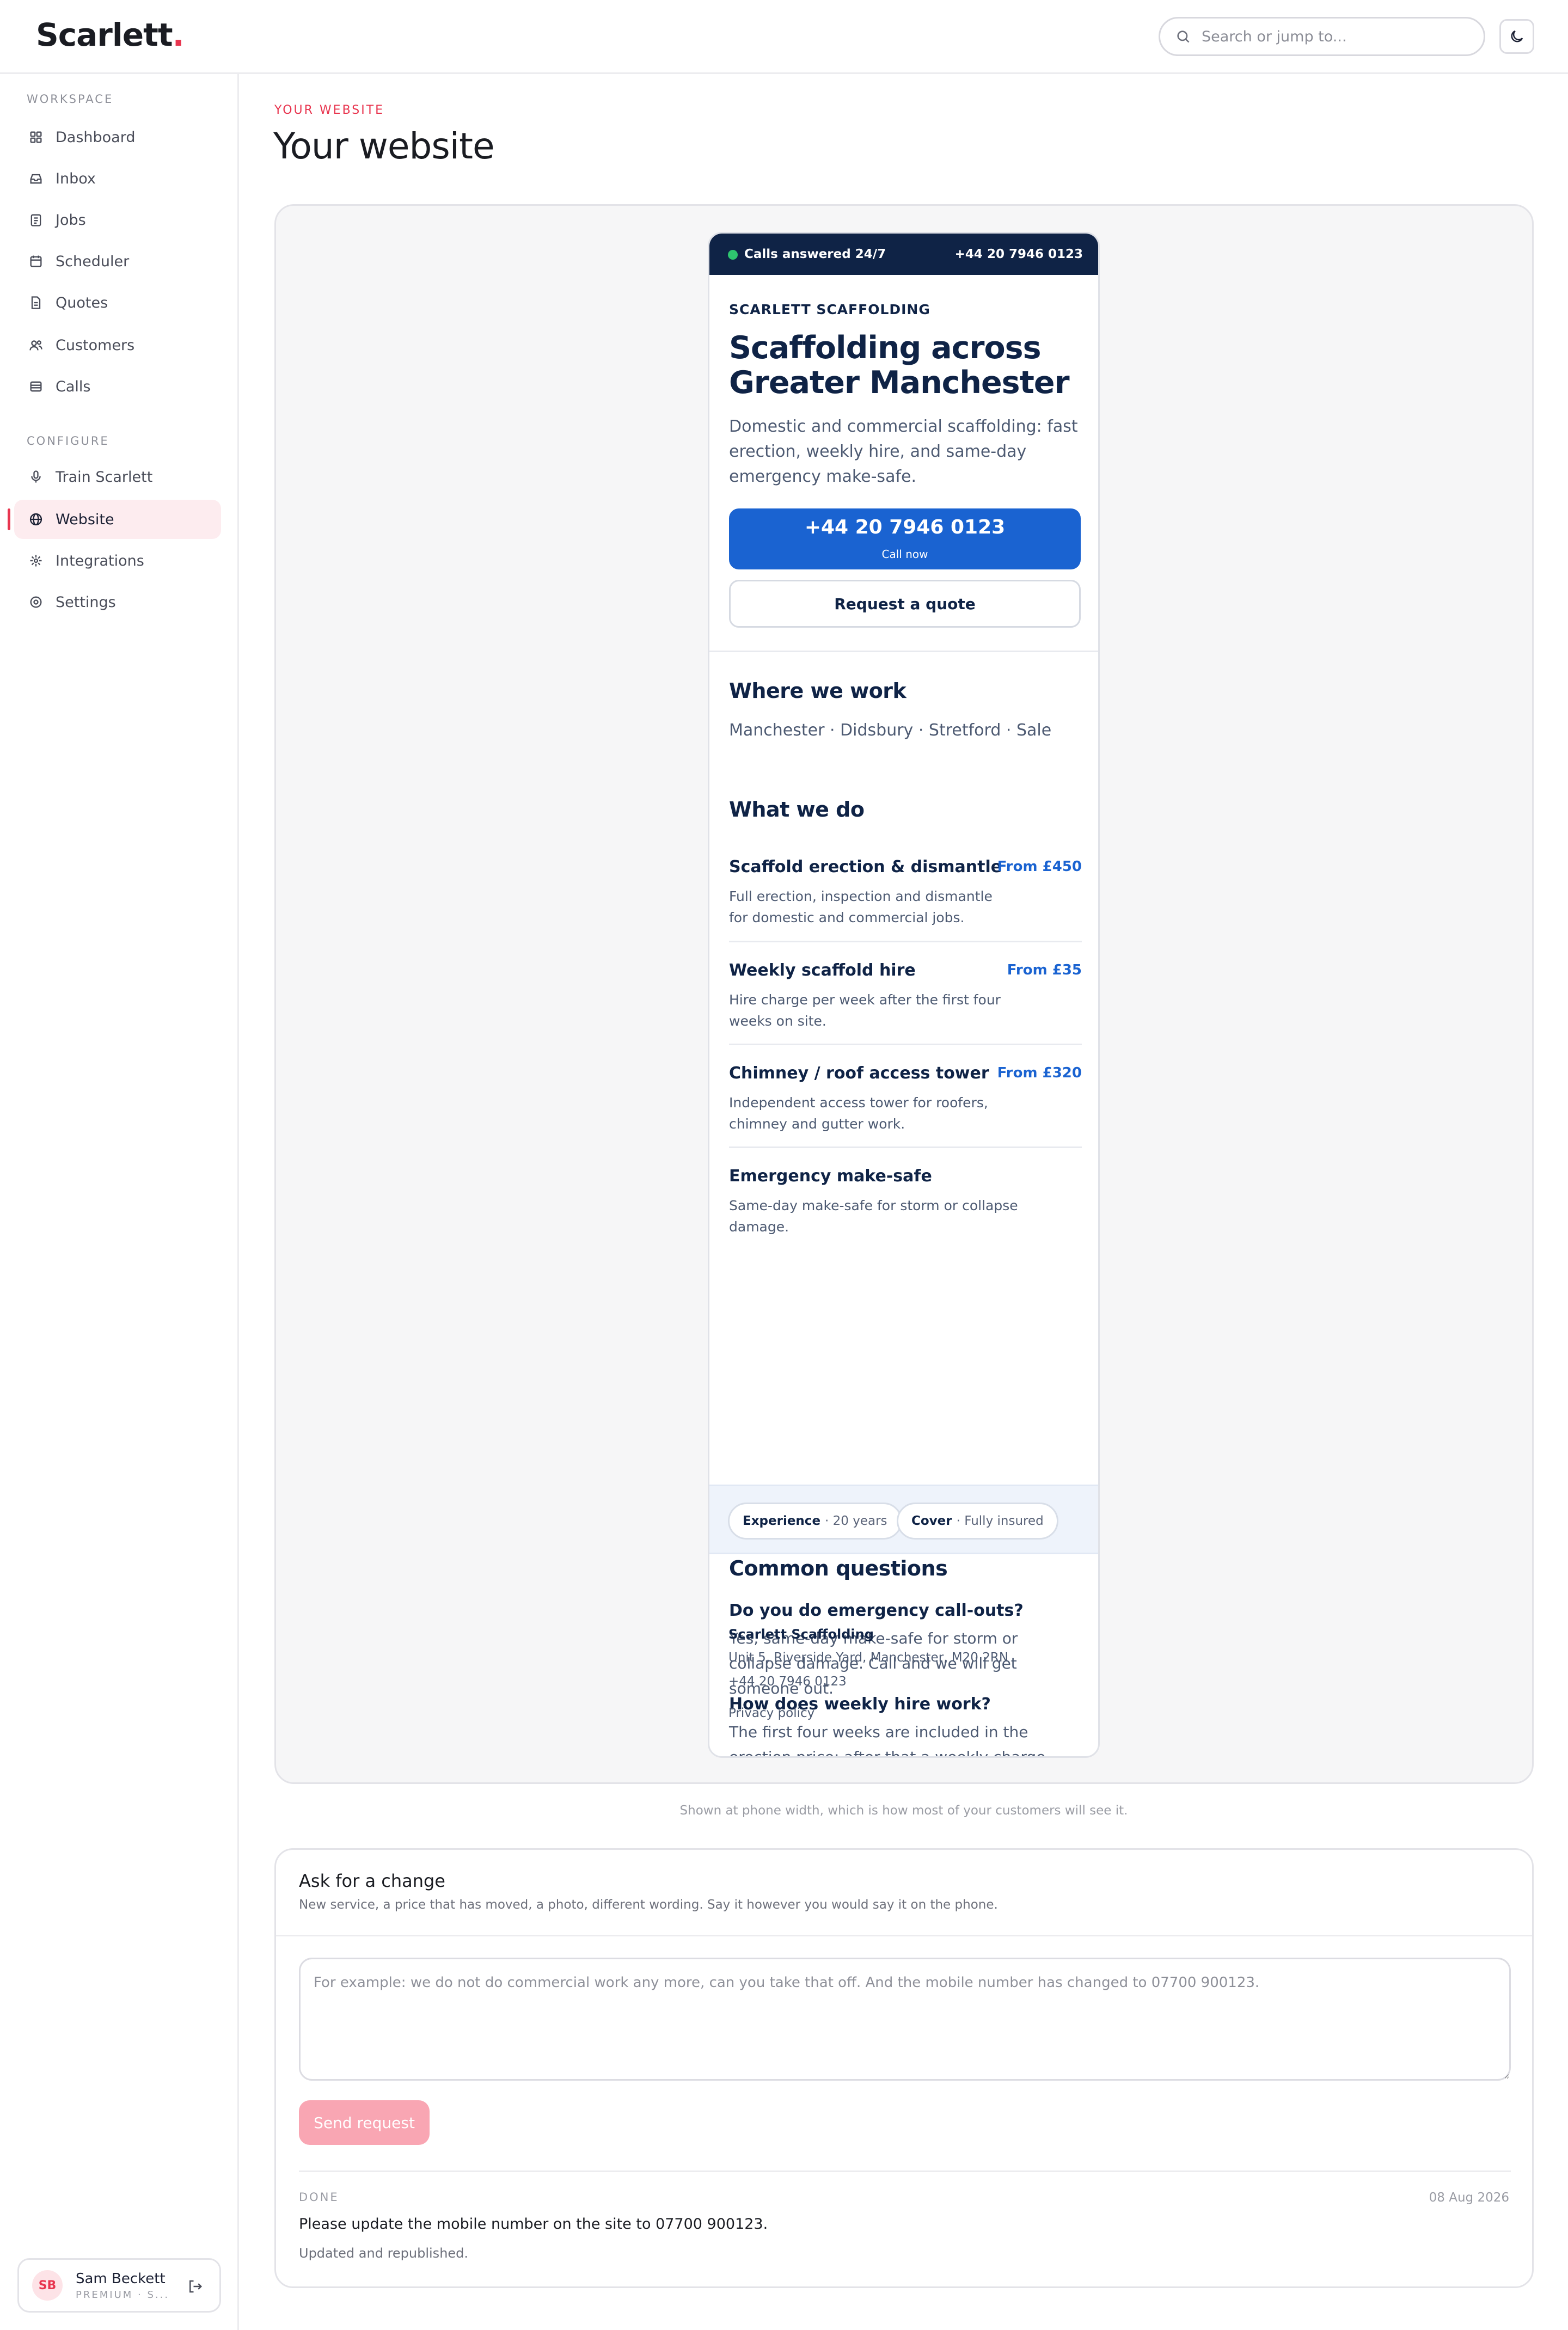 The image size is (1568, 2330). What do you see at coordinates (36, 302) in the screenshot?
I see `document-icon` at bounding box center [36, 302].